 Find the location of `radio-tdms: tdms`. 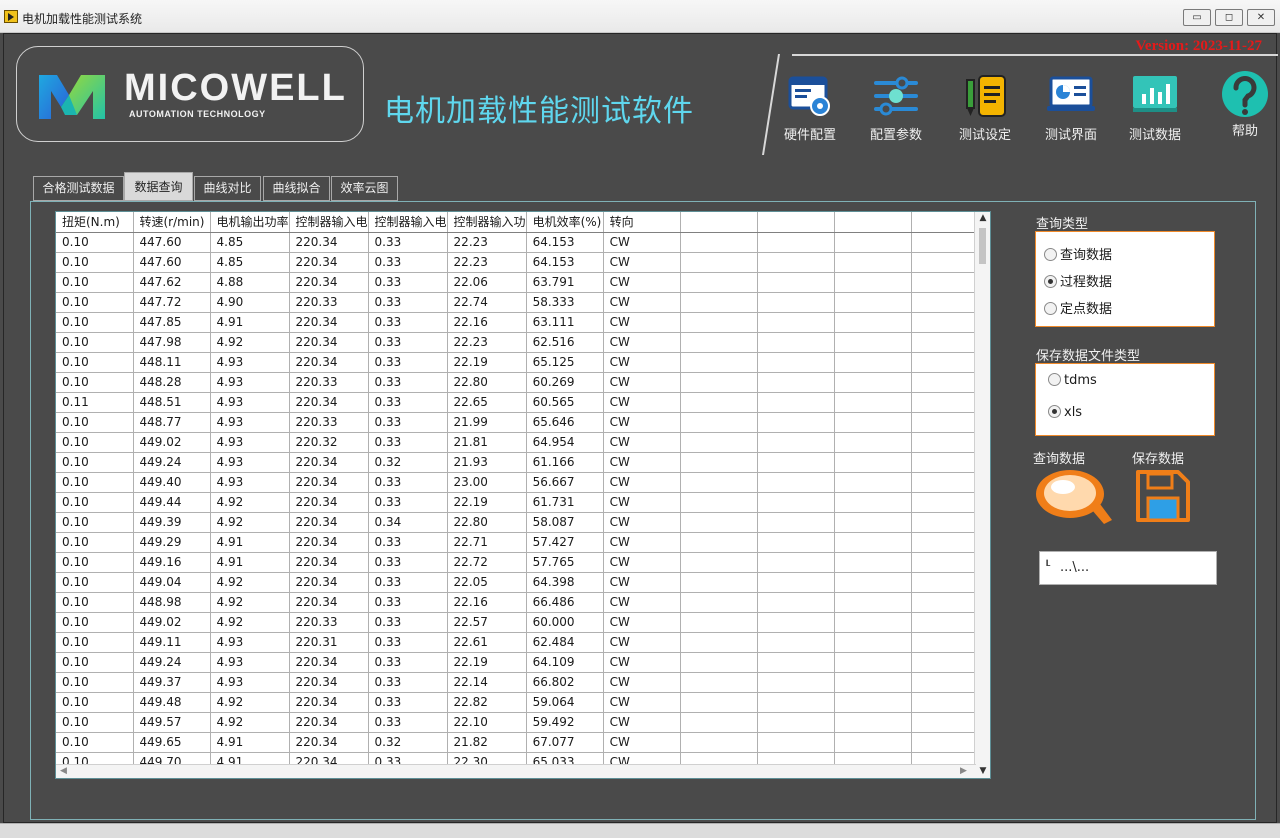

radio-tdms: tdms is located at coordinates (1072, 380).